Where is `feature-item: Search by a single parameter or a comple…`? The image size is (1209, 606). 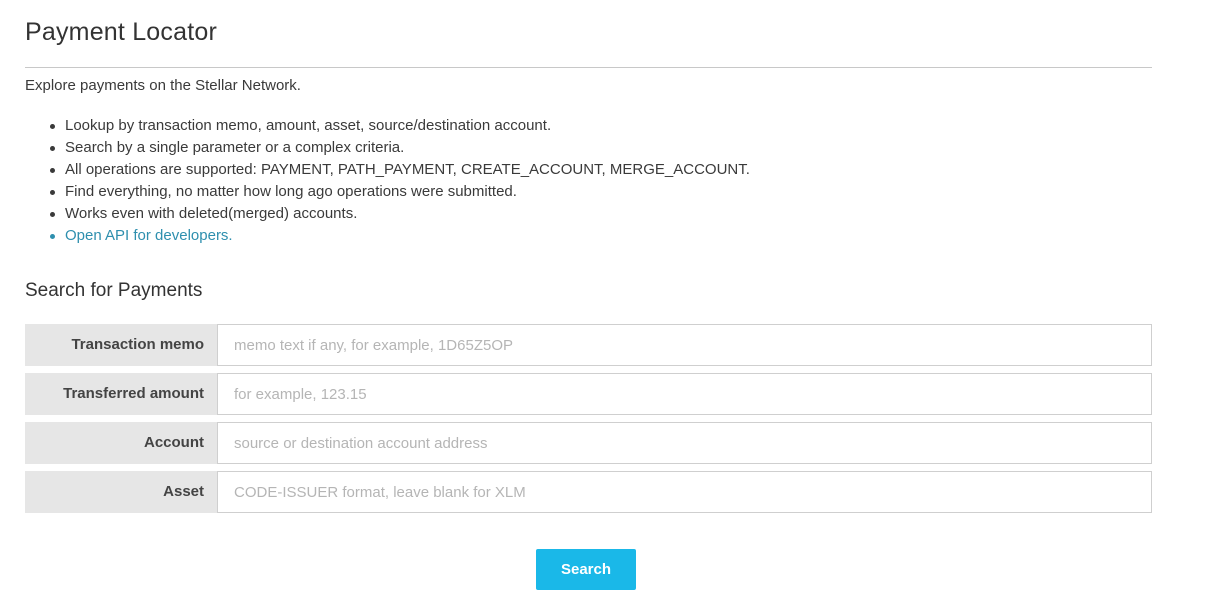 feature-item: Search by a single parameter or a comple… is located at coordinates (398, 148).